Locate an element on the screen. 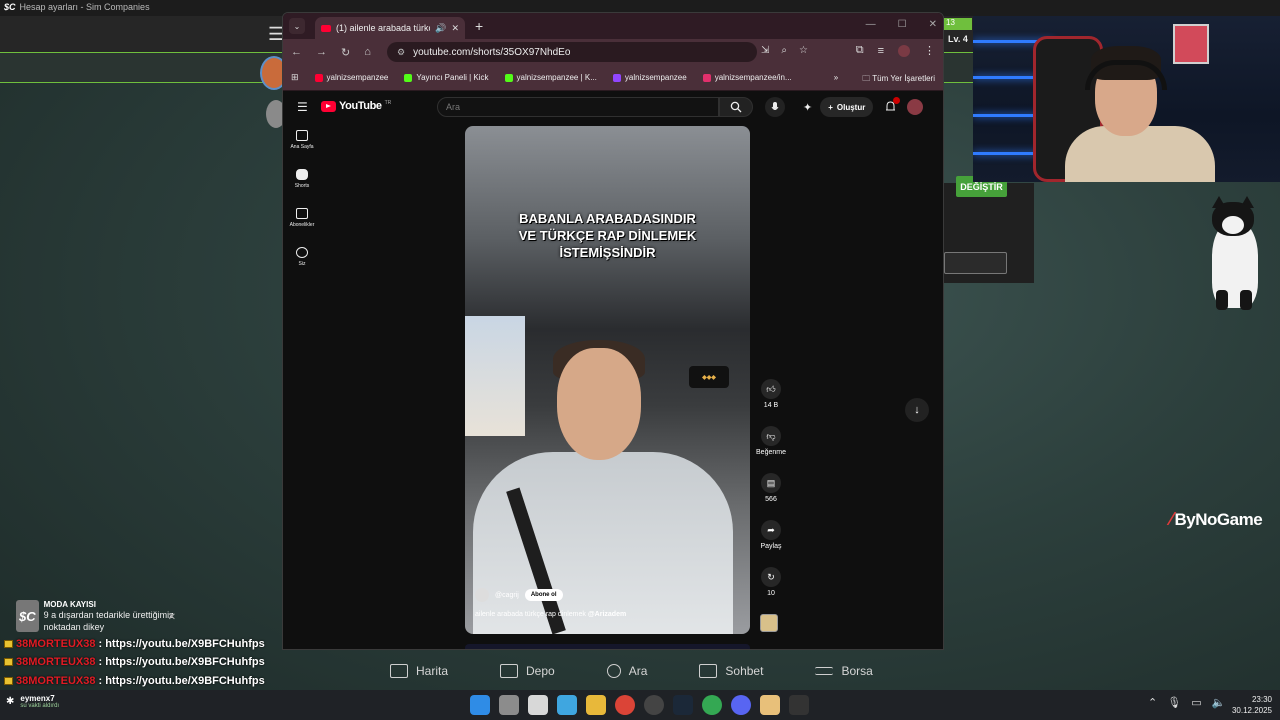 This screenshot has width=1280, height=720. comment-icon: ▤ is located at coordinates (771, 483).